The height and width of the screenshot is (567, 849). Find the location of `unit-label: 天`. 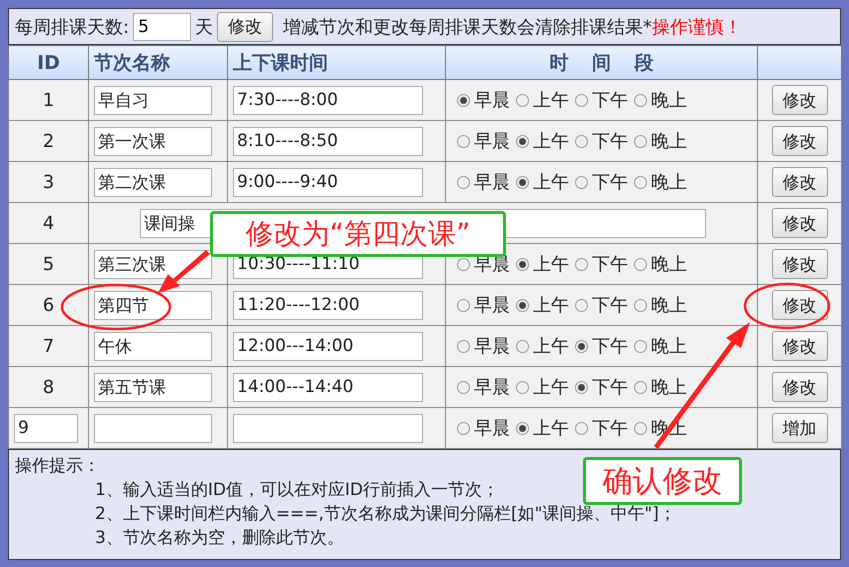

unit-label: 天 is located at coordinates (204, 27).